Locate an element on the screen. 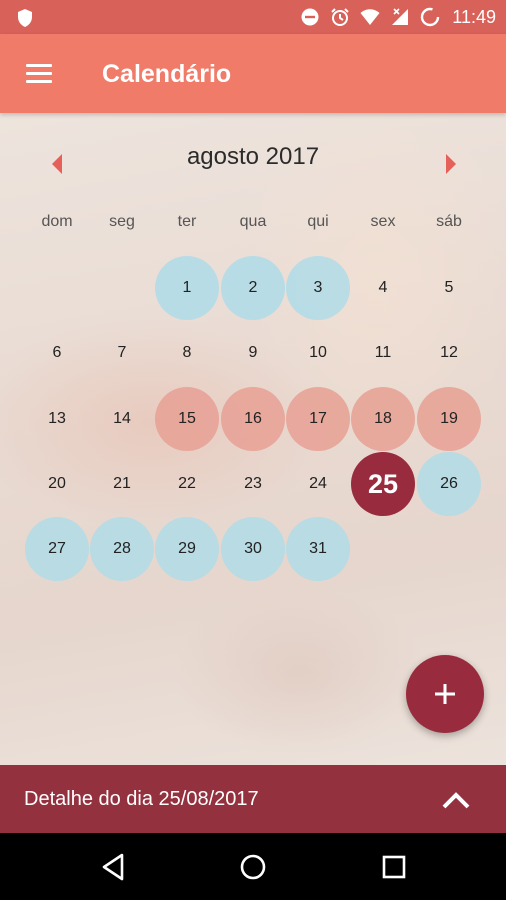 Image resolution: width=506 pixels, height=900 pixels. back-icon is located at coordinates (114, 867).